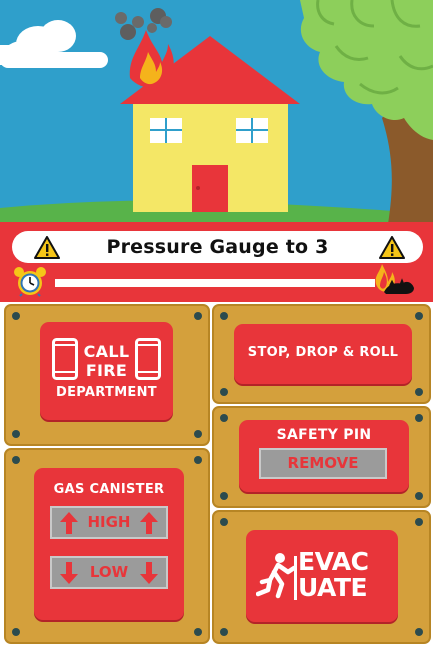  Describe the element at coordinates (276, 576) in the screenshot. I see `running-person-icon` at that location.